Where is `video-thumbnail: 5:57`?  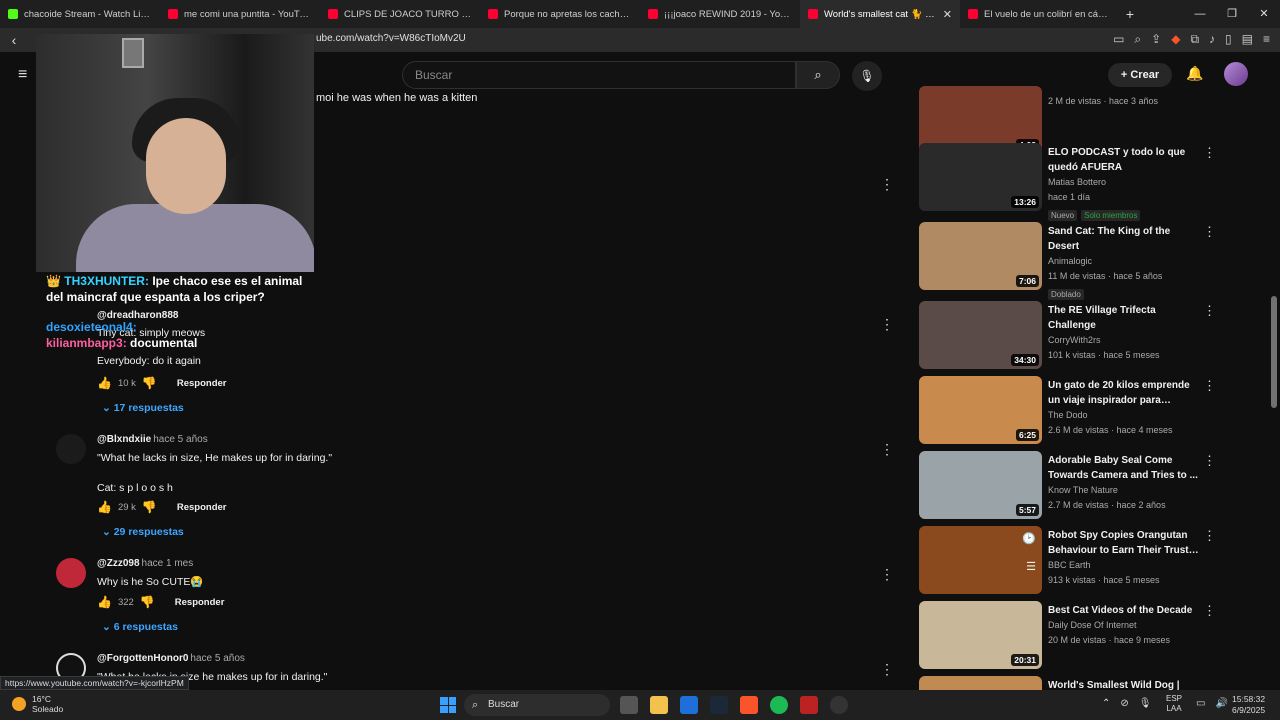 video-thumbnail: 5:57 is located at coordinates (980, 485).